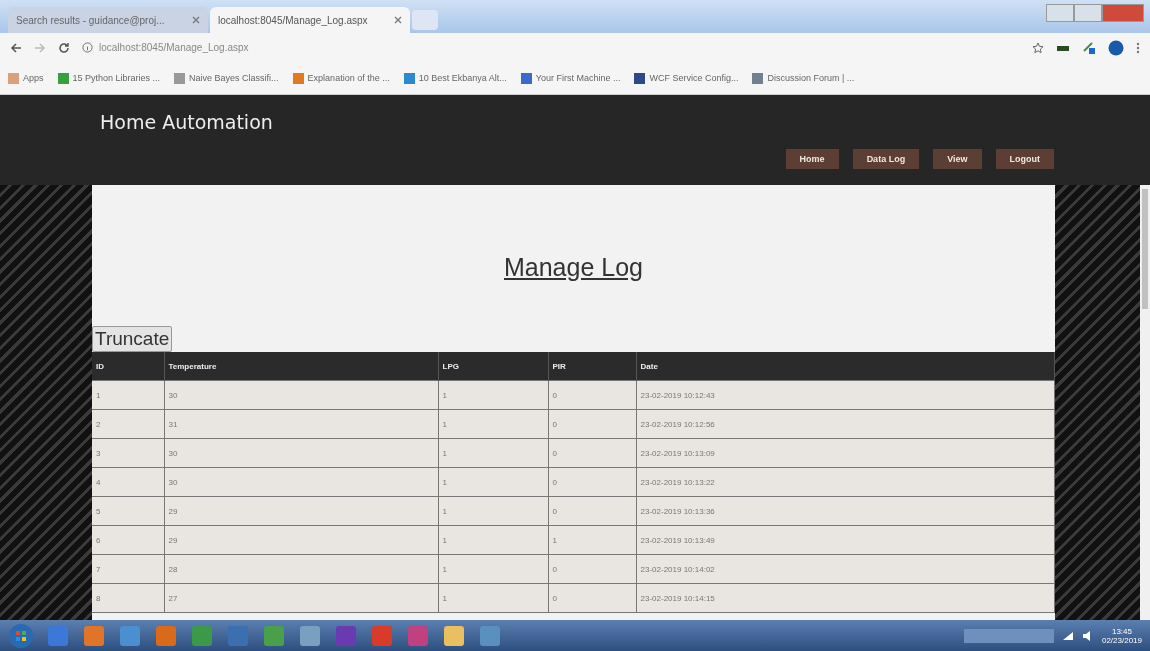  What do you see at coordinates (1067, 635) in the screenshot?
I see `network-icon` at bounding box center [1067, 635].